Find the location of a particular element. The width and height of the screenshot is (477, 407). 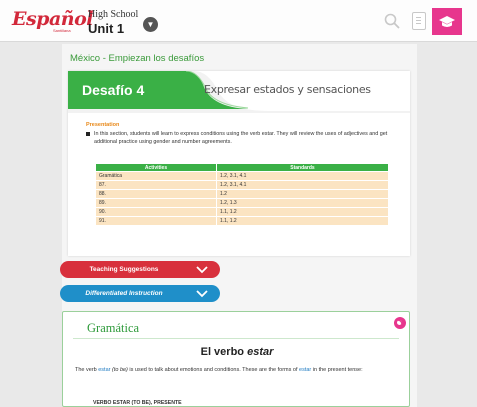

differentiated-instruction-label: Differentiated Instruction is located at coordinates (124, 293).